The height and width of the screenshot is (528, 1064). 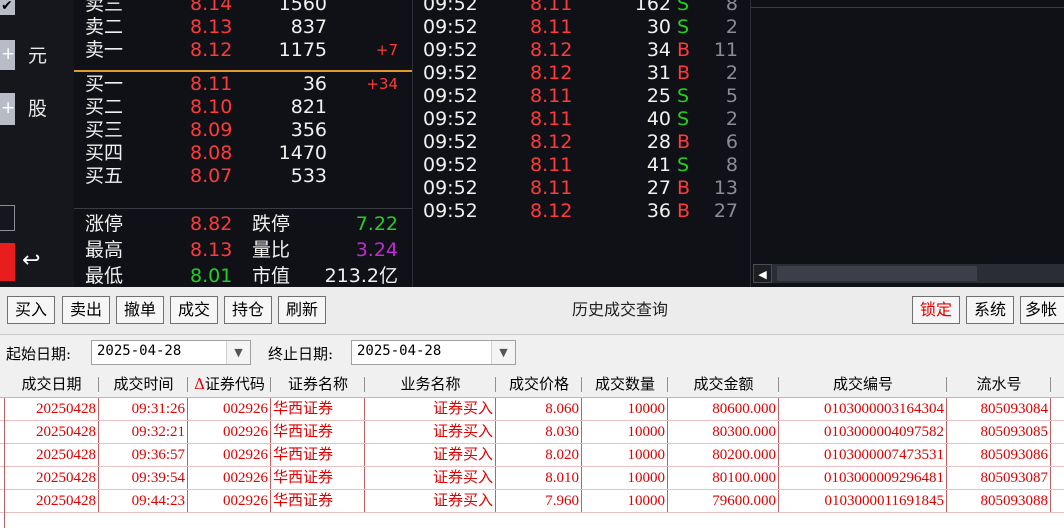 I want to click on position-button: 持仓, so click(x=248, y=310).